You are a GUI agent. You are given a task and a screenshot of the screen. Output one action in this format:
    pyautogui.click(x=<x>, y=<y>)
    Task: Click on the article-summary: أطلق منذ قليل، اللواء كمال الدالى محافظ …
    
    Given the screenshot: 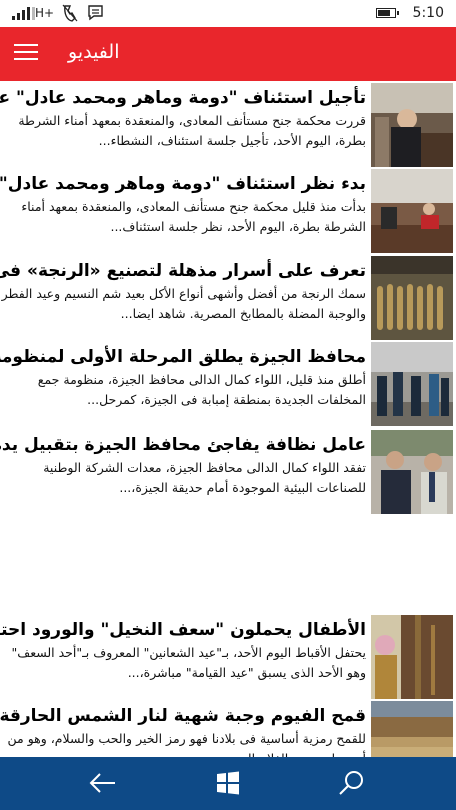 What is the action you would take?
    pyautogui.click(x=201, y=389)
    